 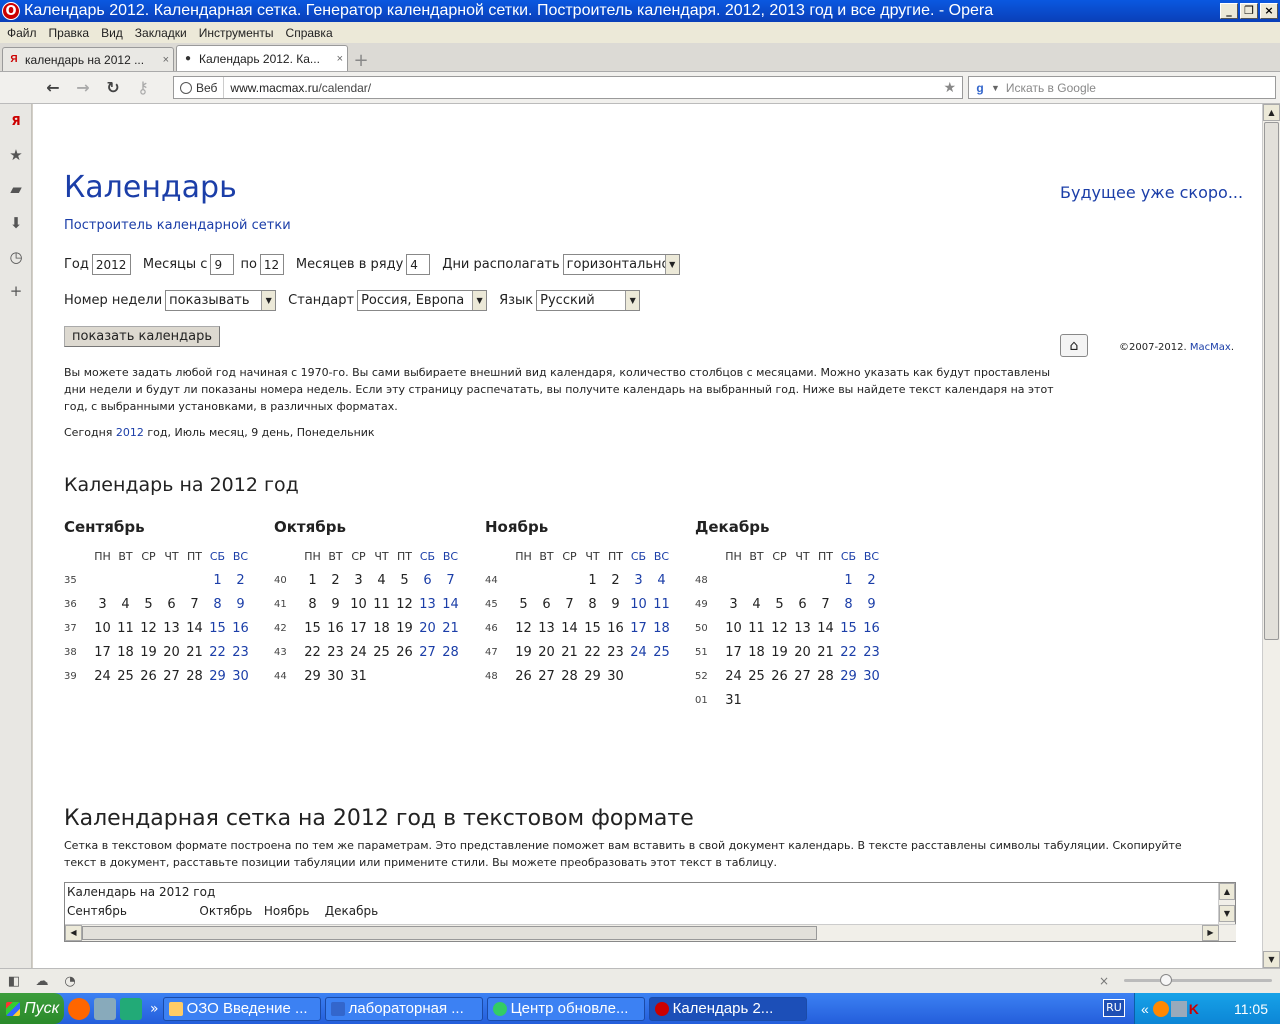 I want to click on day-cell: 25, so click(x=125, y=676).